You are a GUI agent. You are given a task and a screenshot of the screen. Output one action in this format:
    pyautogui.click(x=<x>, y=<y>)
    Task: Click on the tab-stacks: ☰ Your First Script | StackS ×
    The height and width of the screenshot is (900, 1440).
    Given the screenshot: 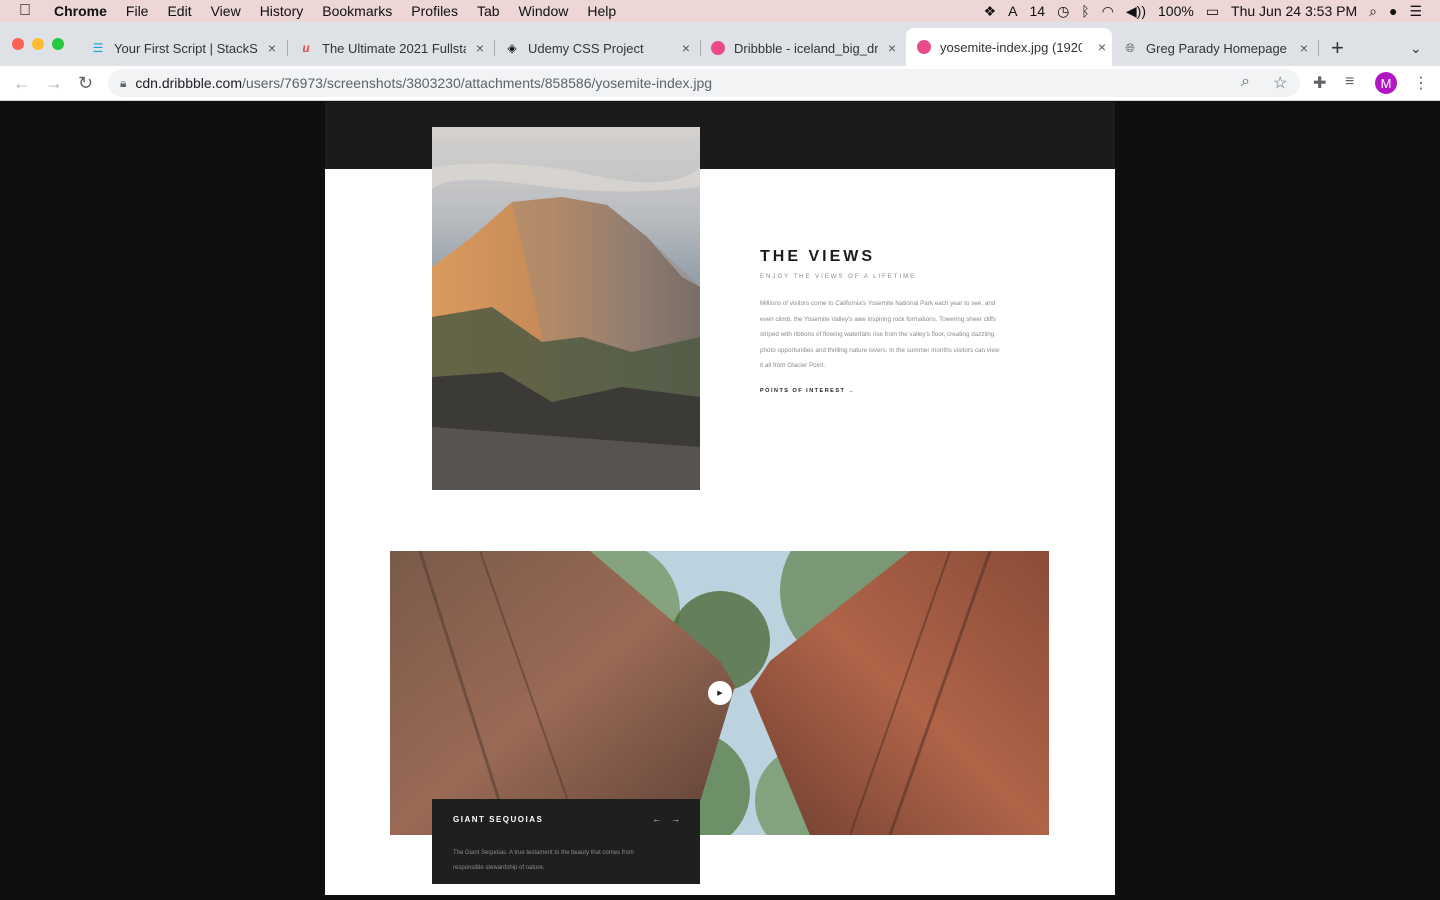 What is the action you would take?
    pyautogui.click(x=186, y=48)
    